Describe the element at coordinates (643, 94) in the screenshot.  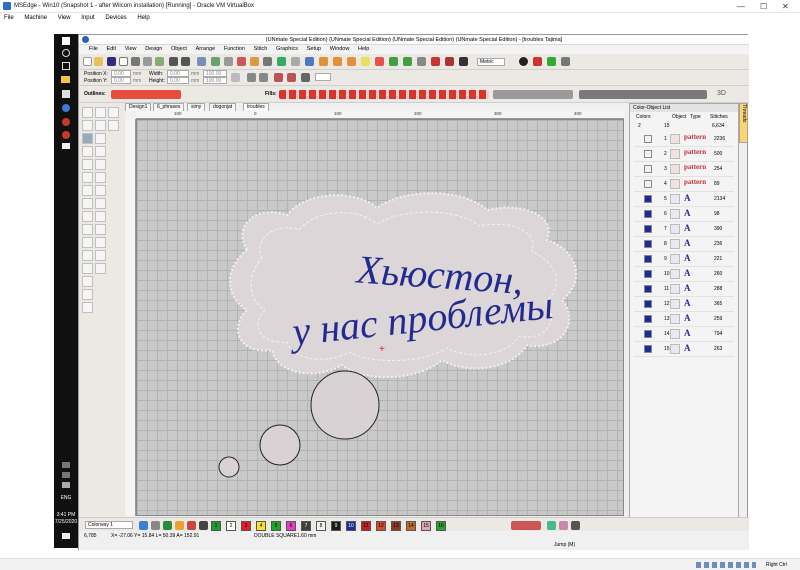
I see `view-options-strip` at that location.